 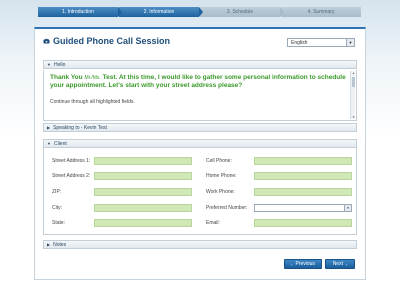 What do you see at coordinates (303, 208) in the screenshot?
I see `preferred-number-select: ▼` at bounding box center [303, 208].